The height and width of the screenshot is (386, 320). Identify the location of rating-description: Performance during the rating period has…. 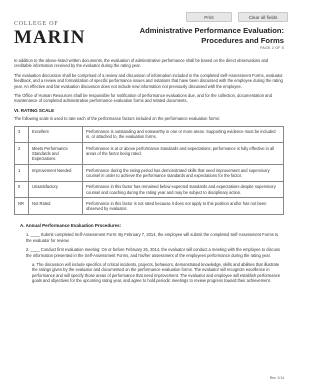
(183, 173).